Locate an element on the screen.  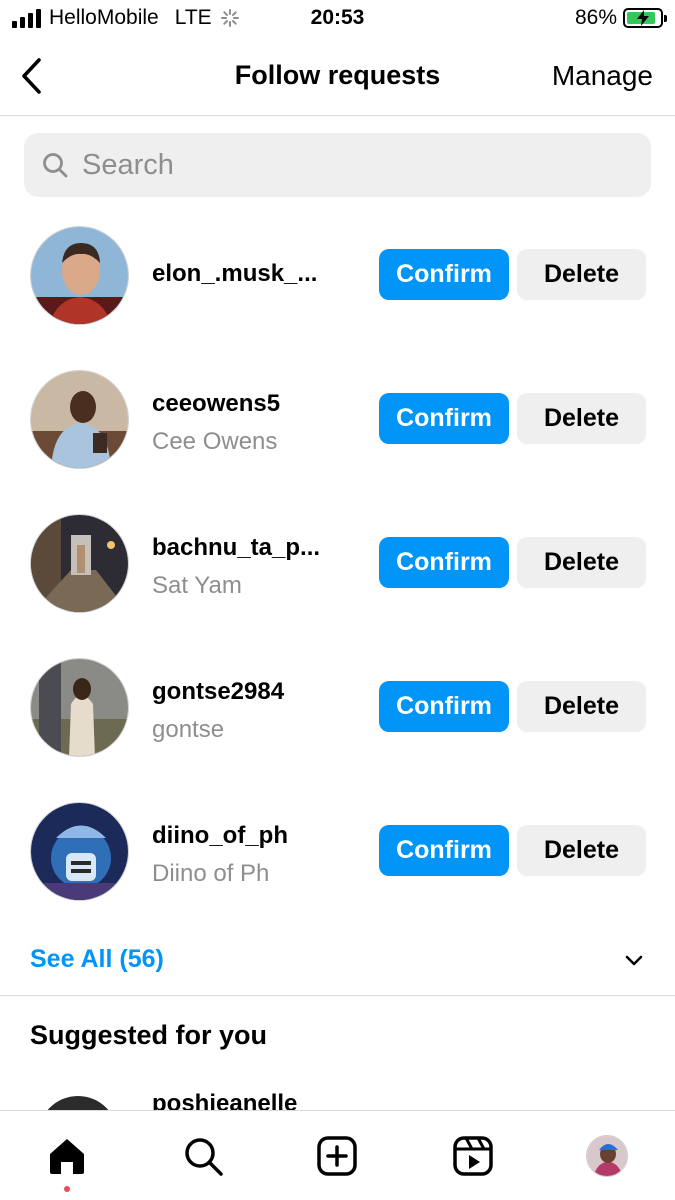
tab-search is located at coordinates (203, 1156).